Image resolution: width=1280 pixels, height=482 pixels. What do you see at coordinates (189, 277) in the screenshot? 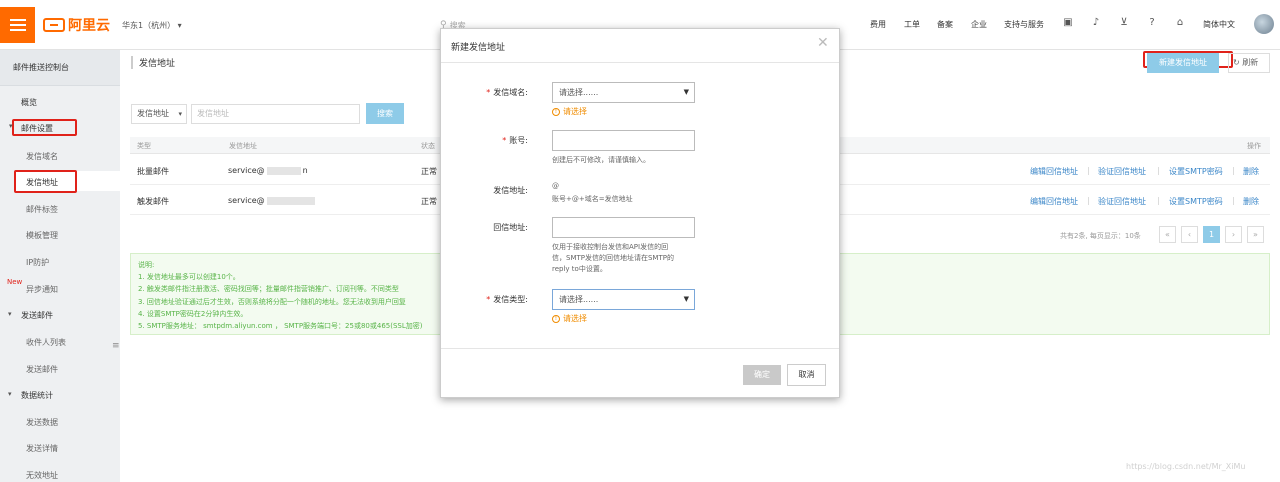
I see `notice-line: 1. 发信地址最多可以创建10个。` at bounding box center [189, 277].